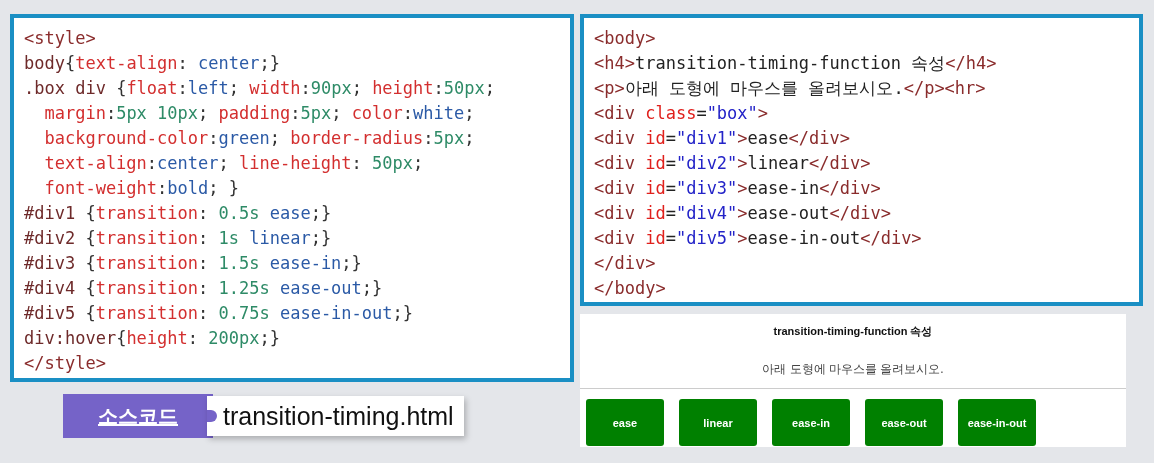  What do you see at coordinates (625, 38) in the screenshot?
I see `code-line: <body>` at bounding box center [625, 38].